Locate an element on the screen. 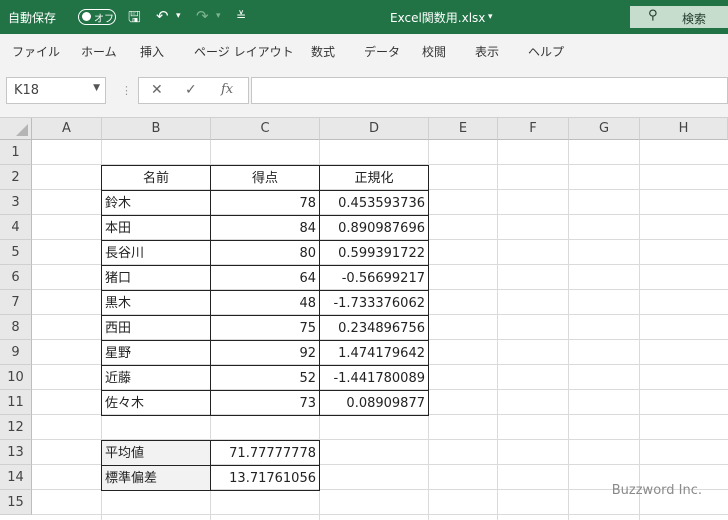 This screenshot has width=728, height=520. stat-label-mean: 平均値 is located at coordinates (156, 453).